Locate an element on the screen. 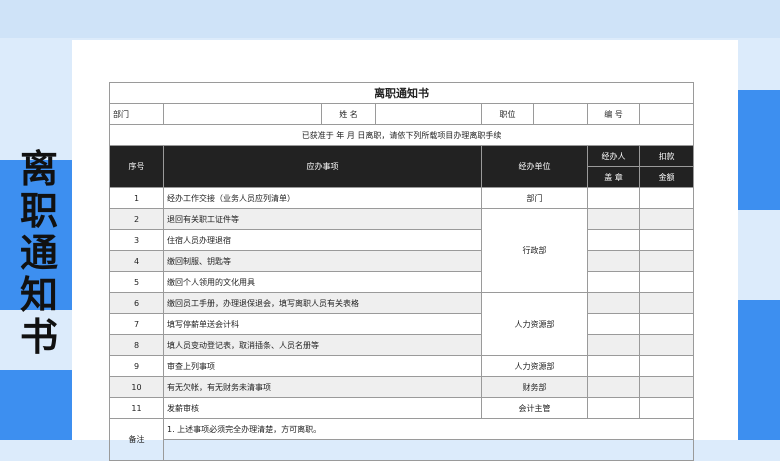  background-band is located at coordinates (390, 19).